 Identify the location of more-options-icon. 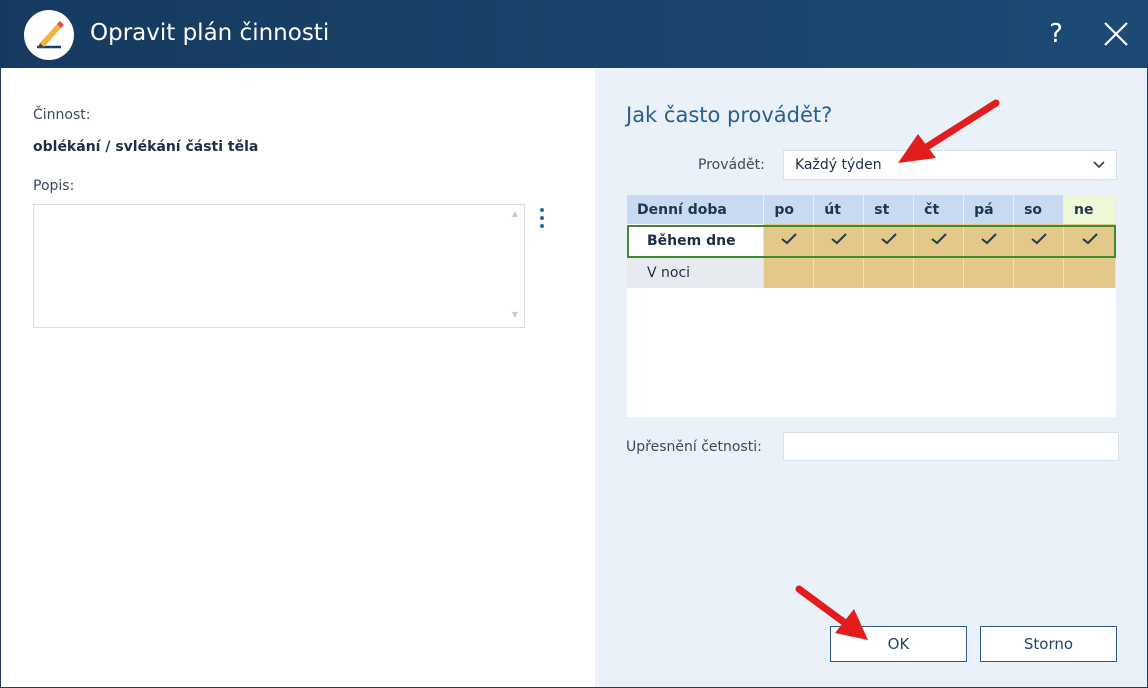
(542, 219).